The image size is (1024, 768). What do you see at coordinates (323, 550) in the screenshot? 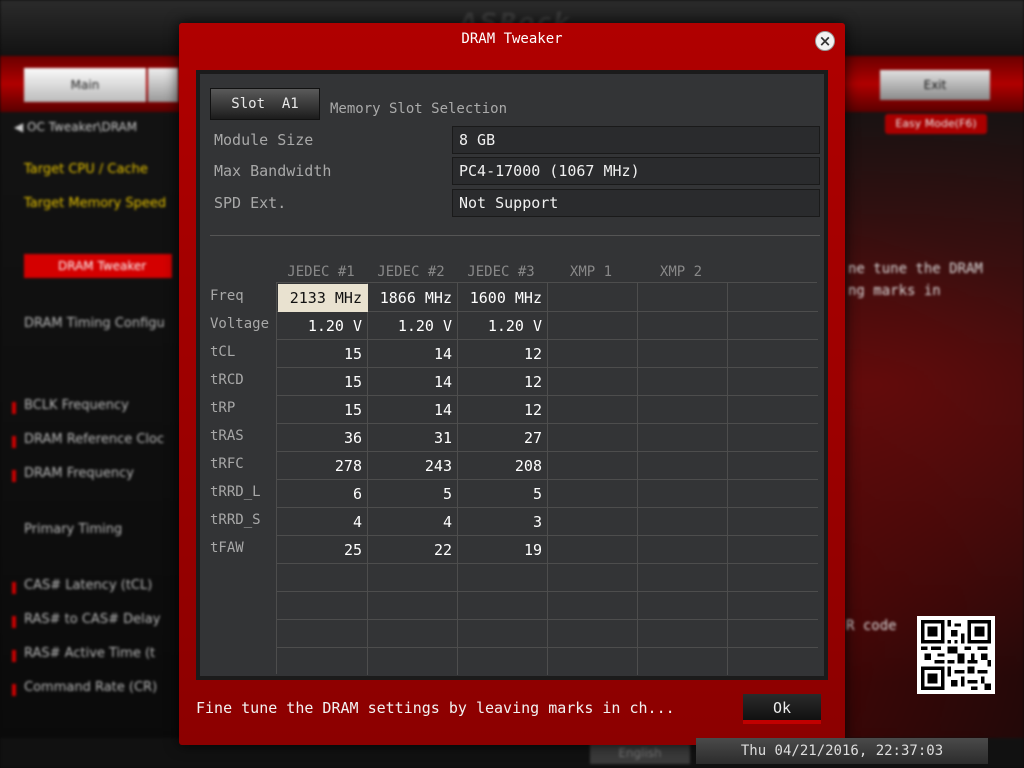
I see `table-cell: 25` at bounding box center [323, 550].